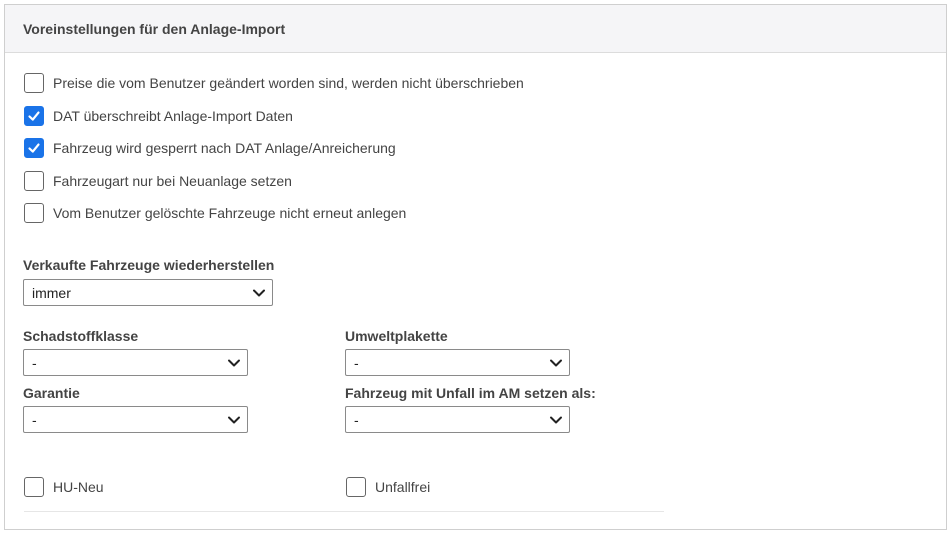 This screenshot has height=533, width=951. Describe the element at coordinates (172, 181) in the screenshot. I see `checkbox-label: Fahrzeugart nur bei Neuanlage setzen` at that location.